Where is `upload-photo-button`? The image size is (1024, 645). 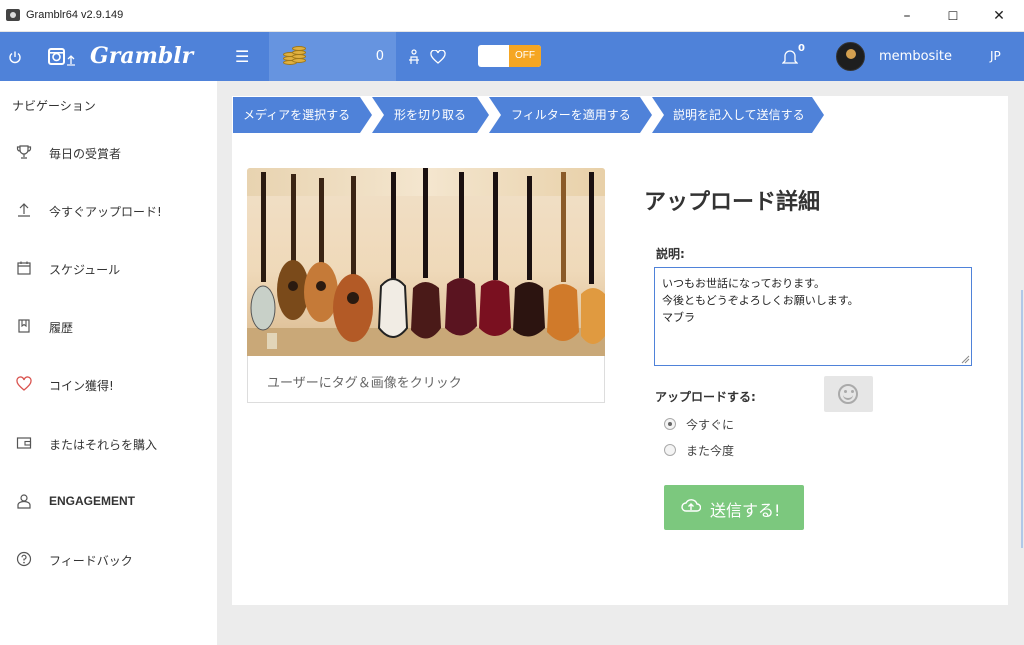
upload-photo-button is located at coordinates (63, 56).